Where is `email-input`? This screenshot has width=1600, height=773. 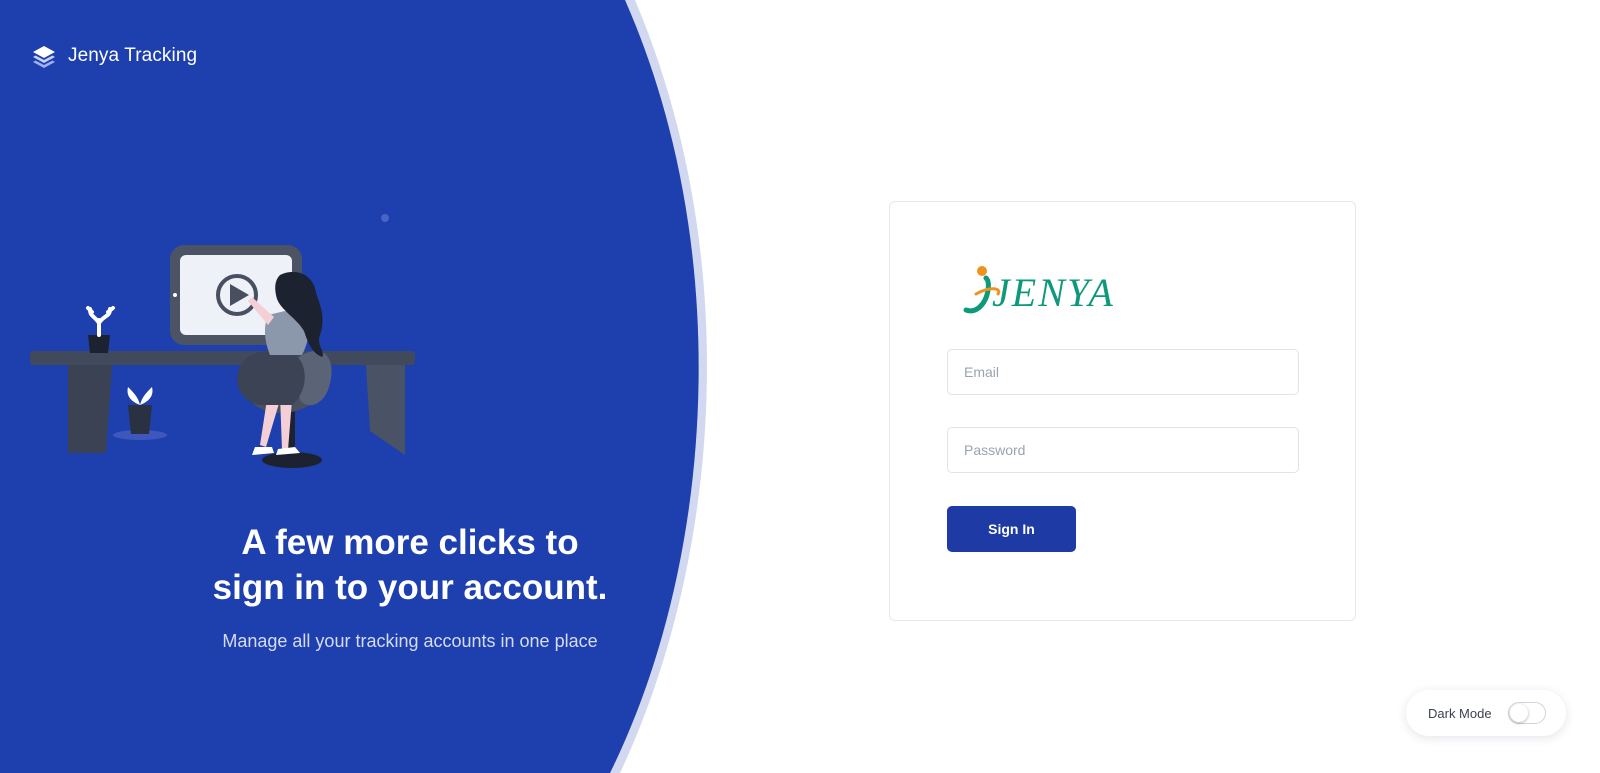
email-input is located at coordinates (1123, 372).